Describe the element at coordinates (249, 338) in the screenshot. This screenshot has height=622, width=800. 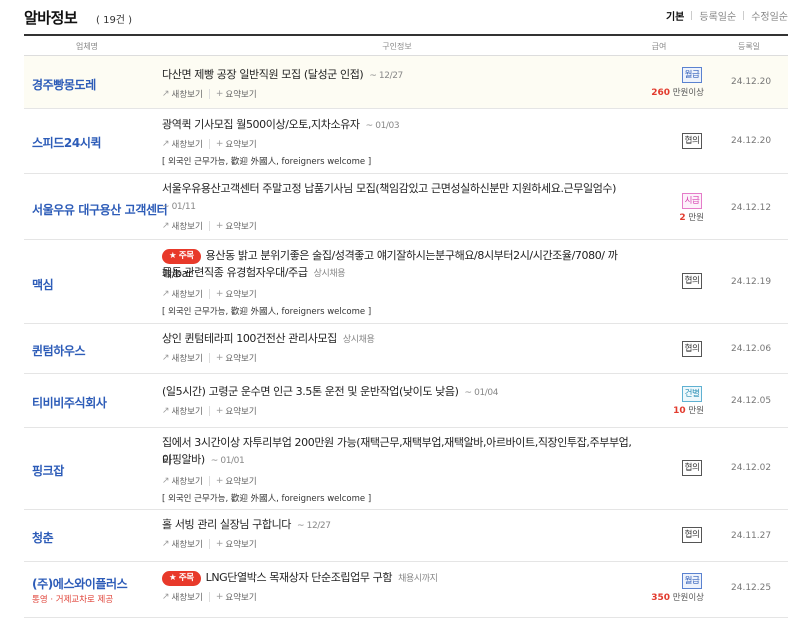
I see `job-title-text: 상인 퀸텀테라피 100건전산 관리사모집` at that location.